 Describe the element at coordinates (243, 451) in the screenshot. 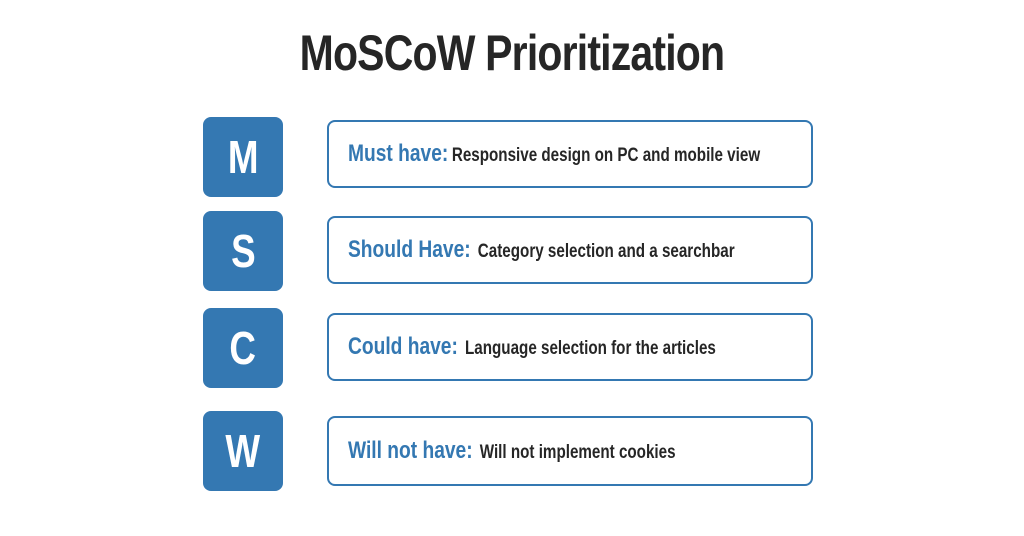

I see `letter-badge-w: W` at that location.